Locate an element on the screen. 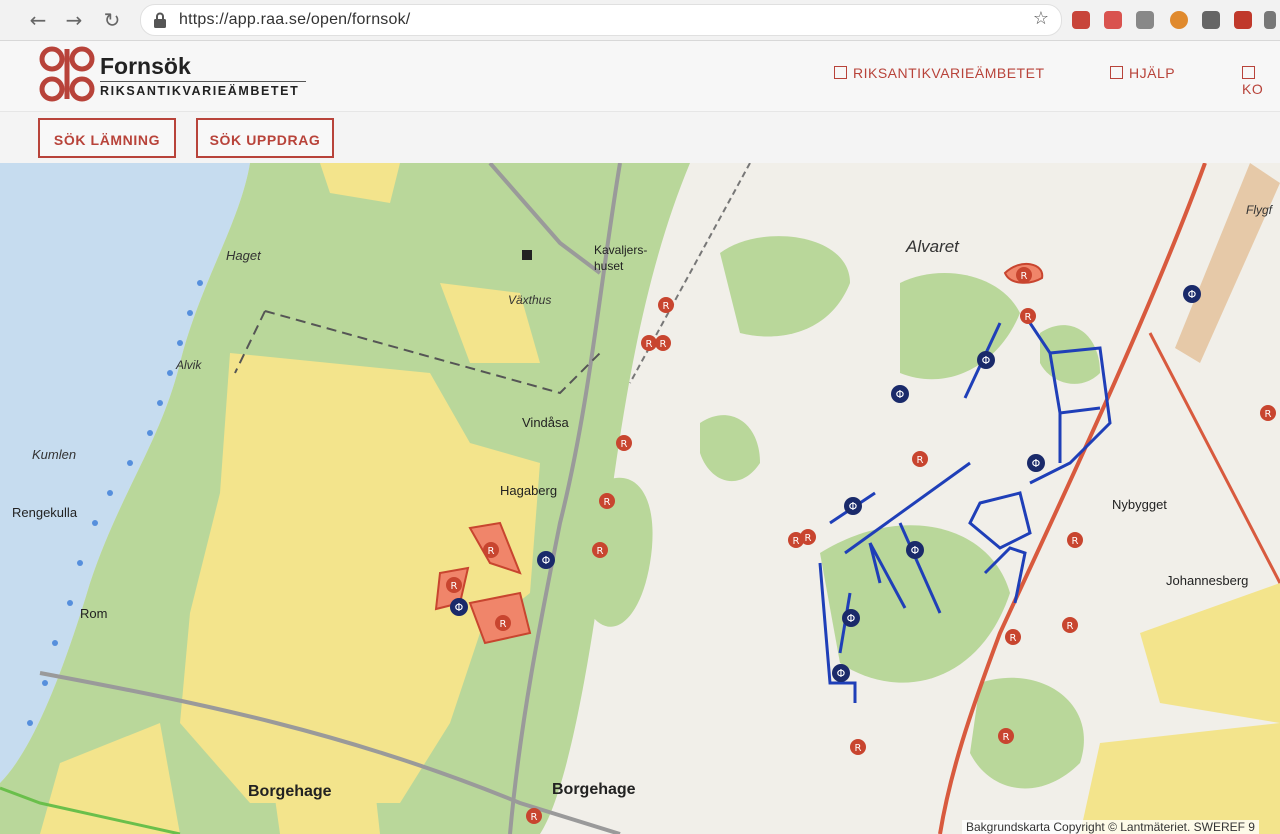  landmark-icon is located at coordinates (527, 255).